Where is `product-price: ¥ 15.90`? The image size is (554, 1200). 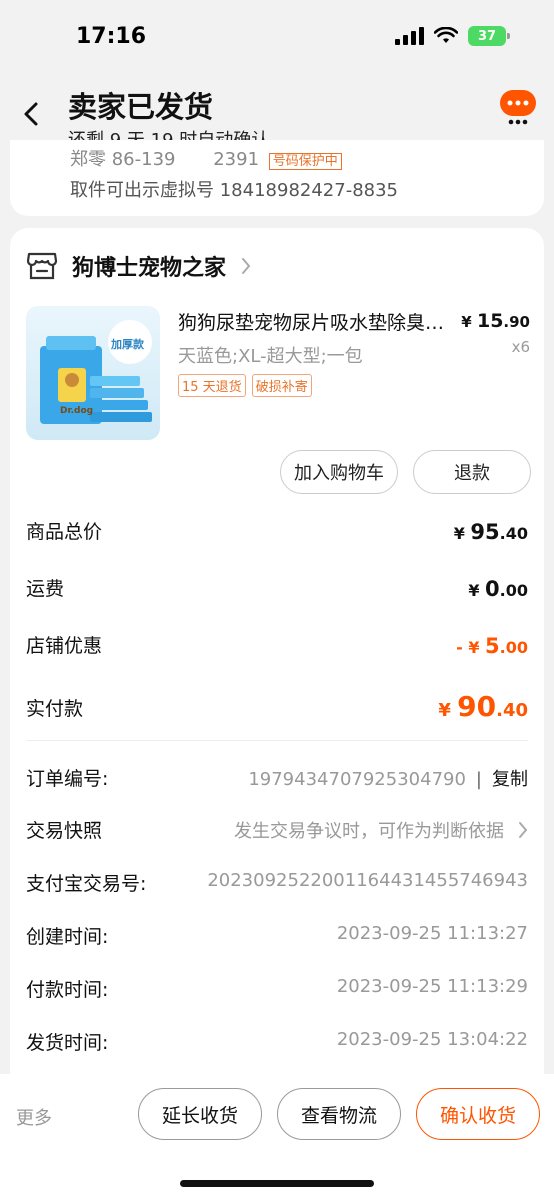
product-price: ¥ 15.90 is located at coordinates (495, 321).